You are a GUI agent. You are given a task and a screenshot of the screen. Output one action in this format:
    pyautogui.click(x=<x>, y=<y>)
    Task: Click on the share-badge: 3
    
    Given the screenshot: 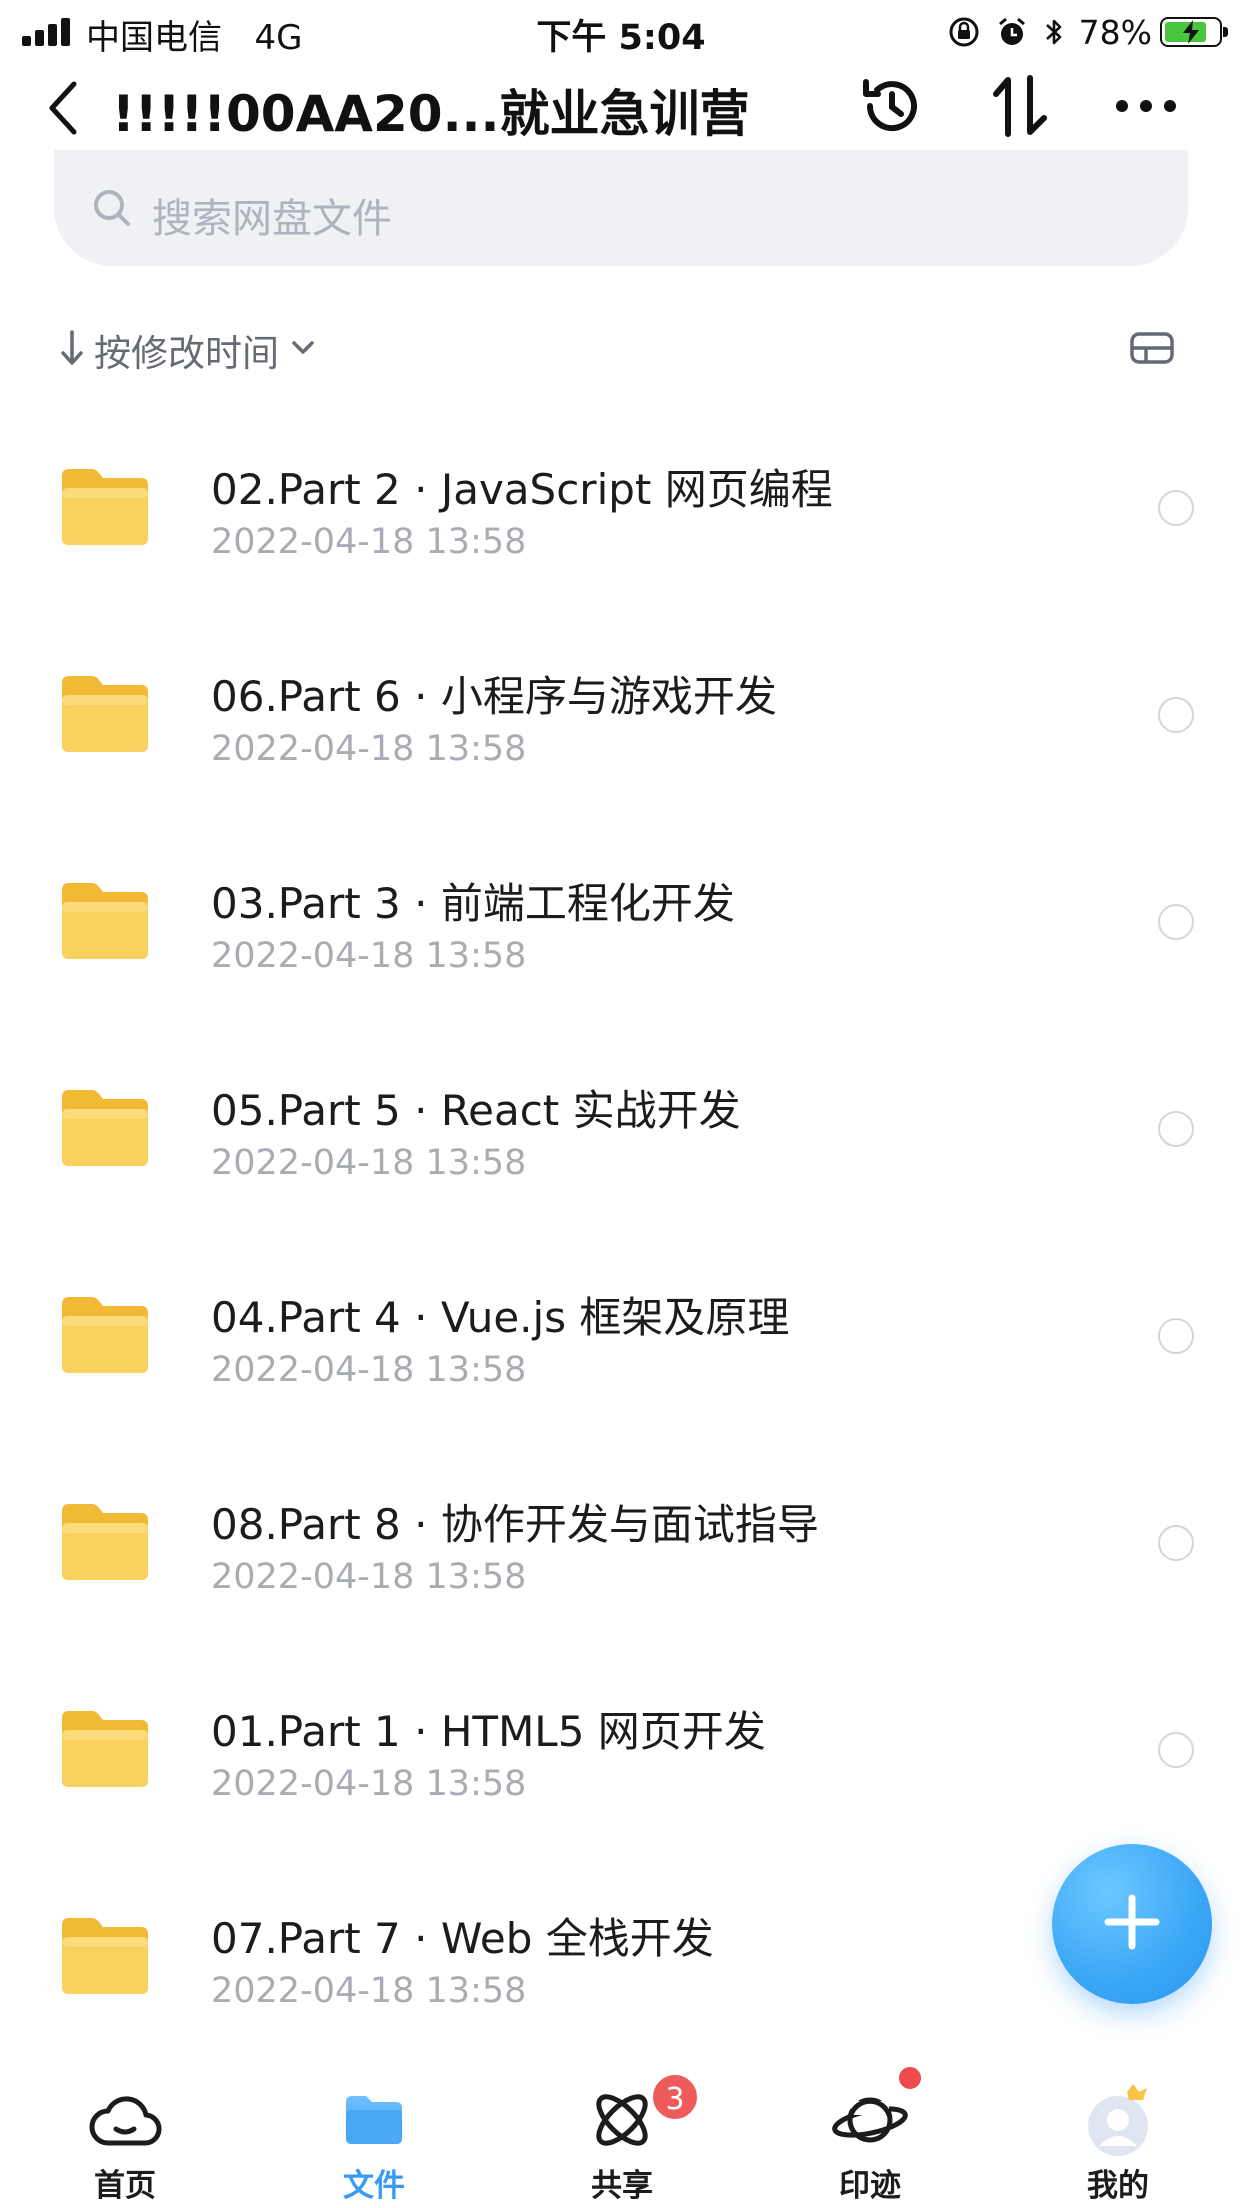 What is the action you would take?
    pyautogui.click(x=675, y=2097)
    